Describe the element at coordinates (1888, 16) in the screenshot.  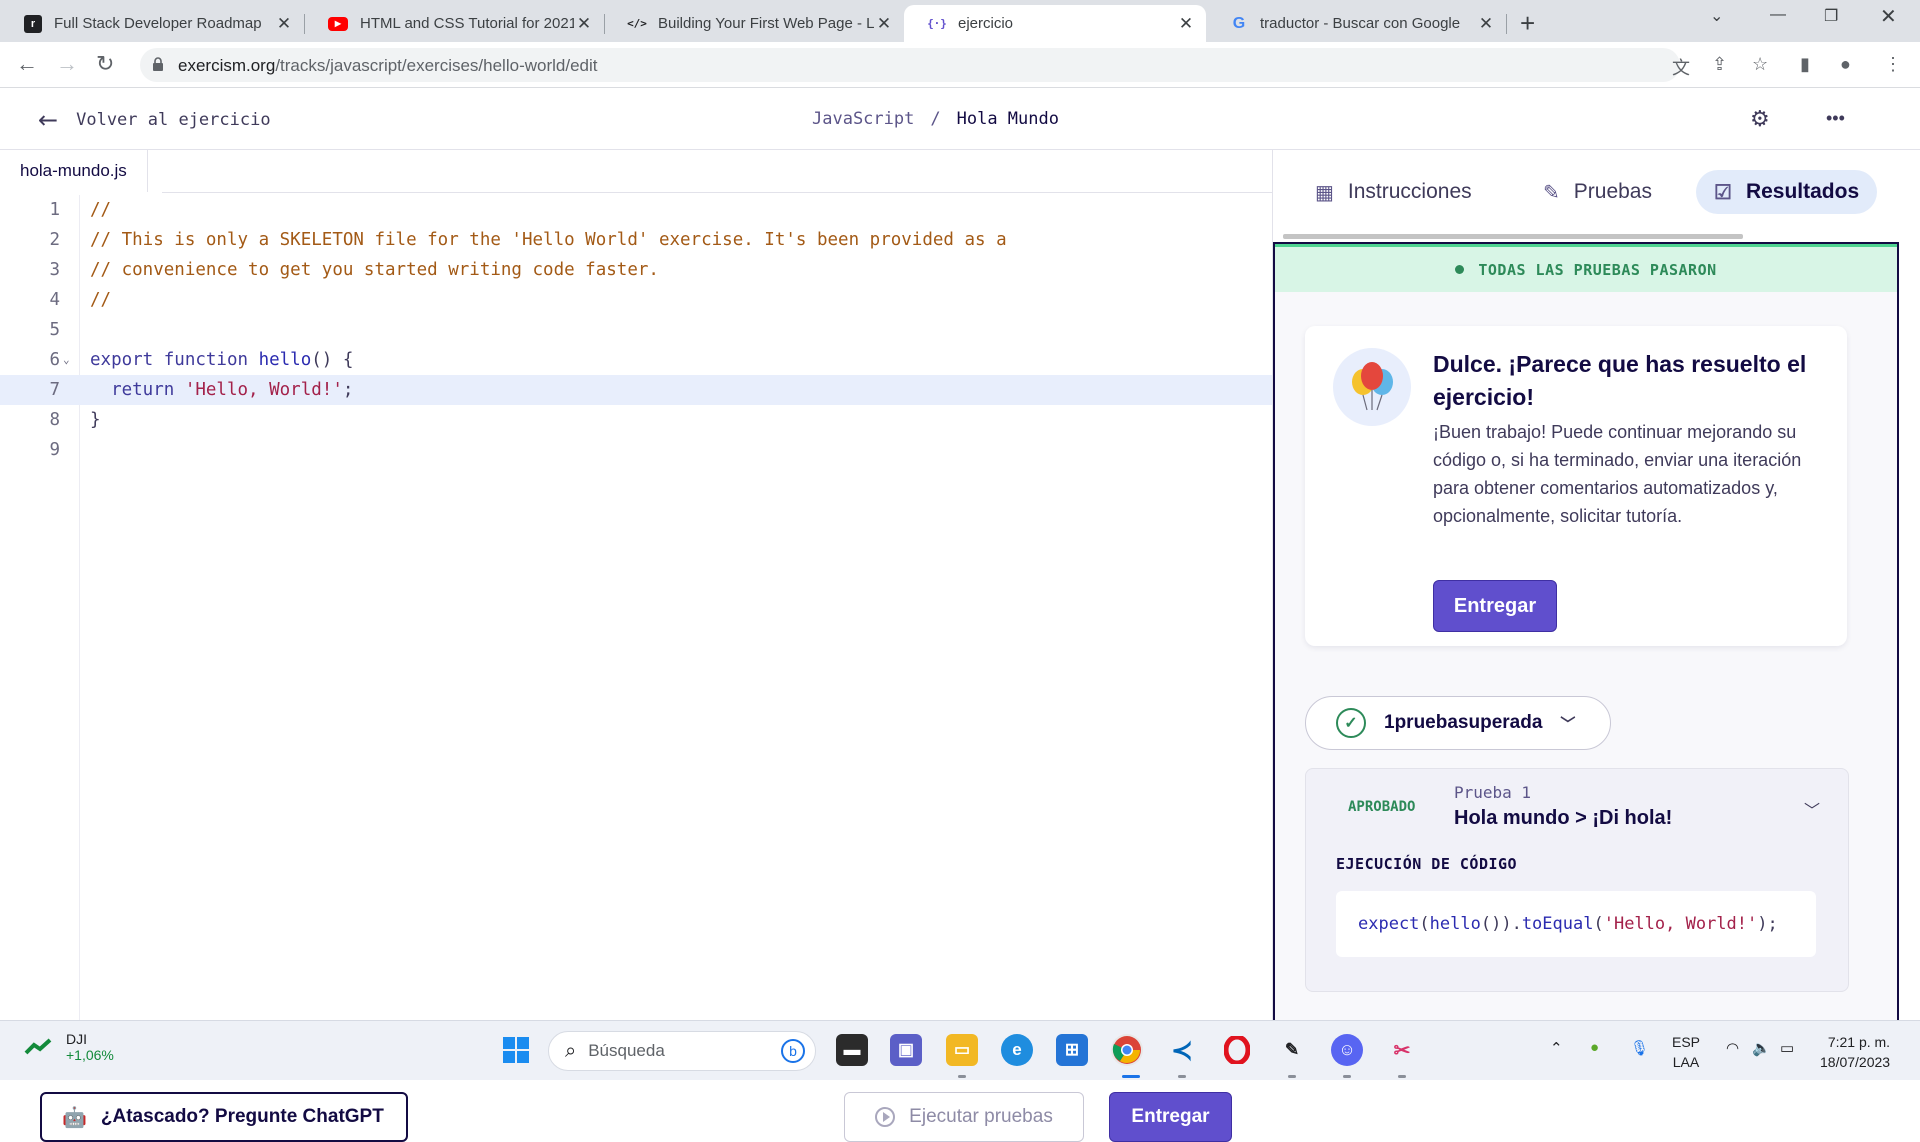
I see `close-window-icon: ✕` at that location.